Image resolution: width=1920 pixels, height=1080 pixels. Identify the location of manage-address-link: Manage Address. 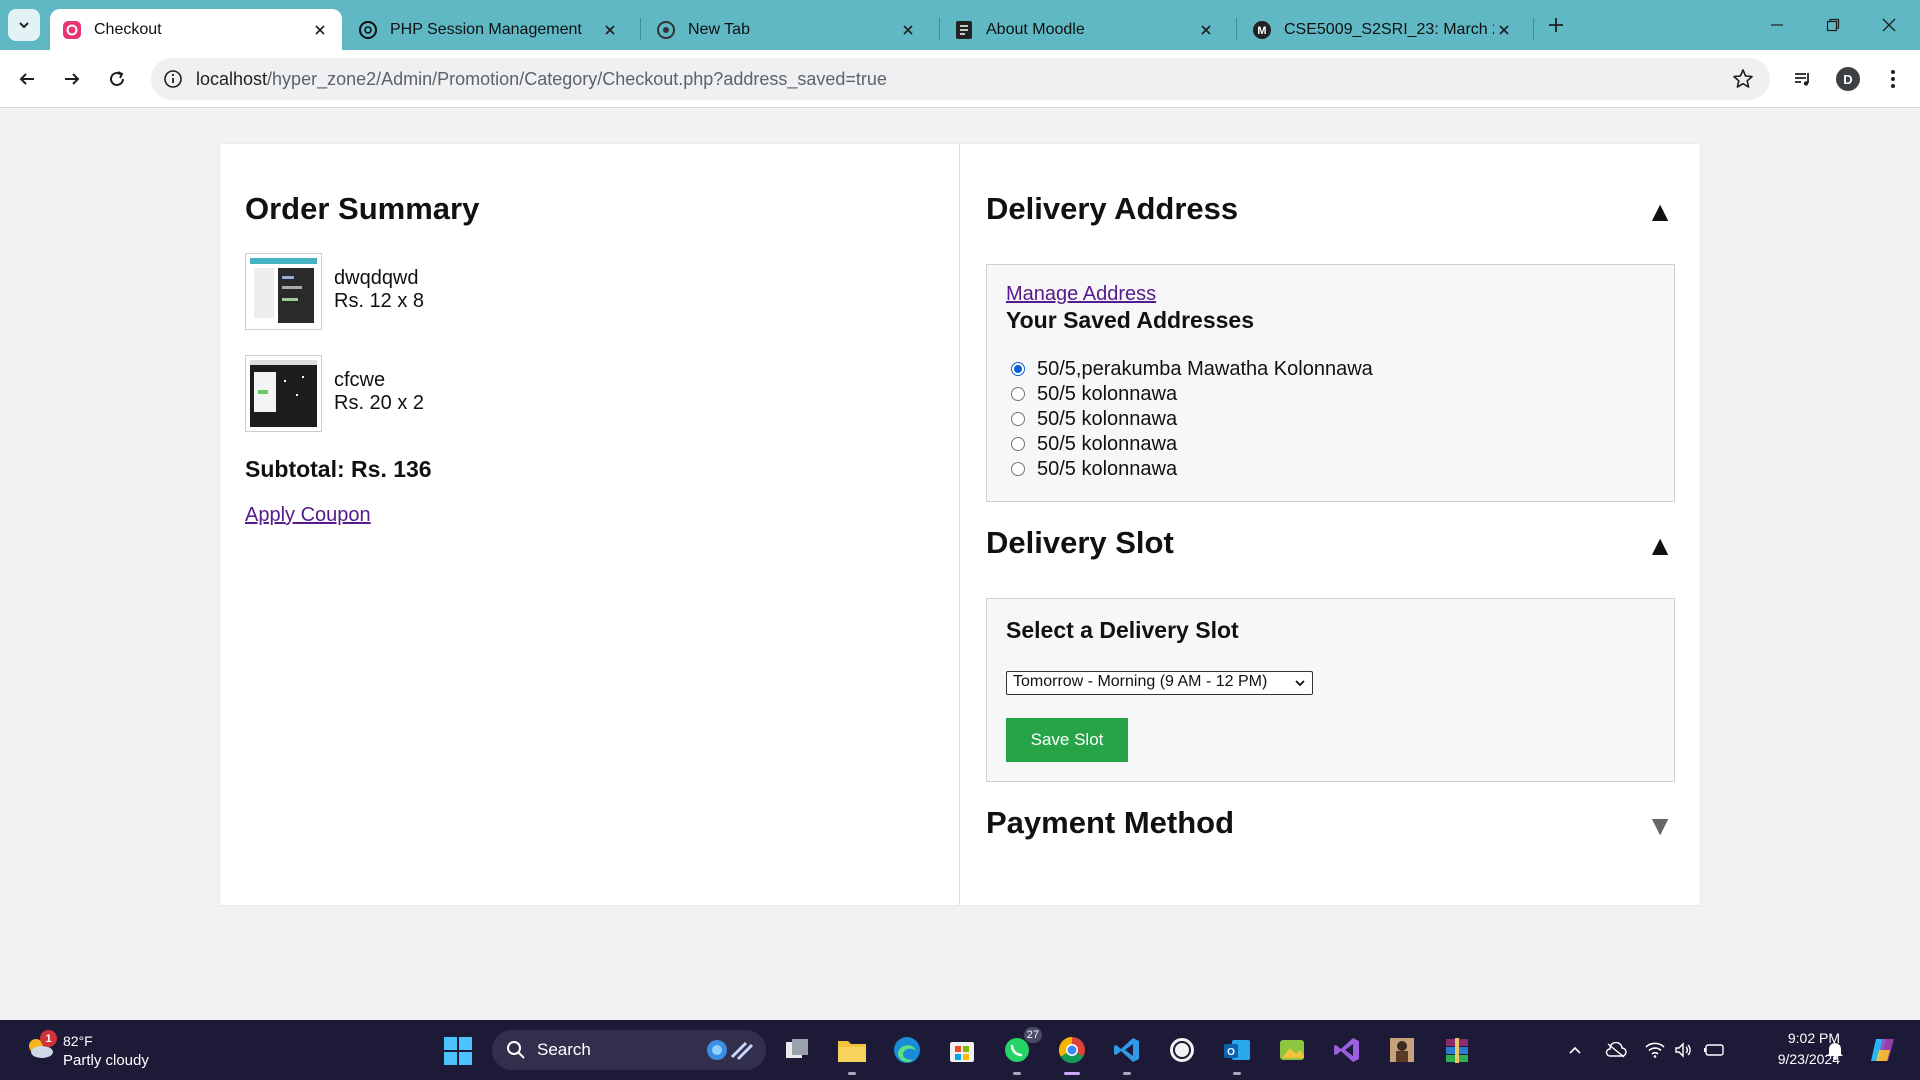
(1081, 294).